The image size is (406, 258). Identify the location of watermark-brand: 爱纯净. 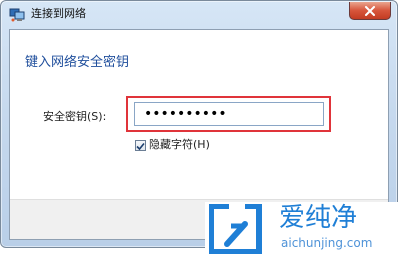
(318, 218).